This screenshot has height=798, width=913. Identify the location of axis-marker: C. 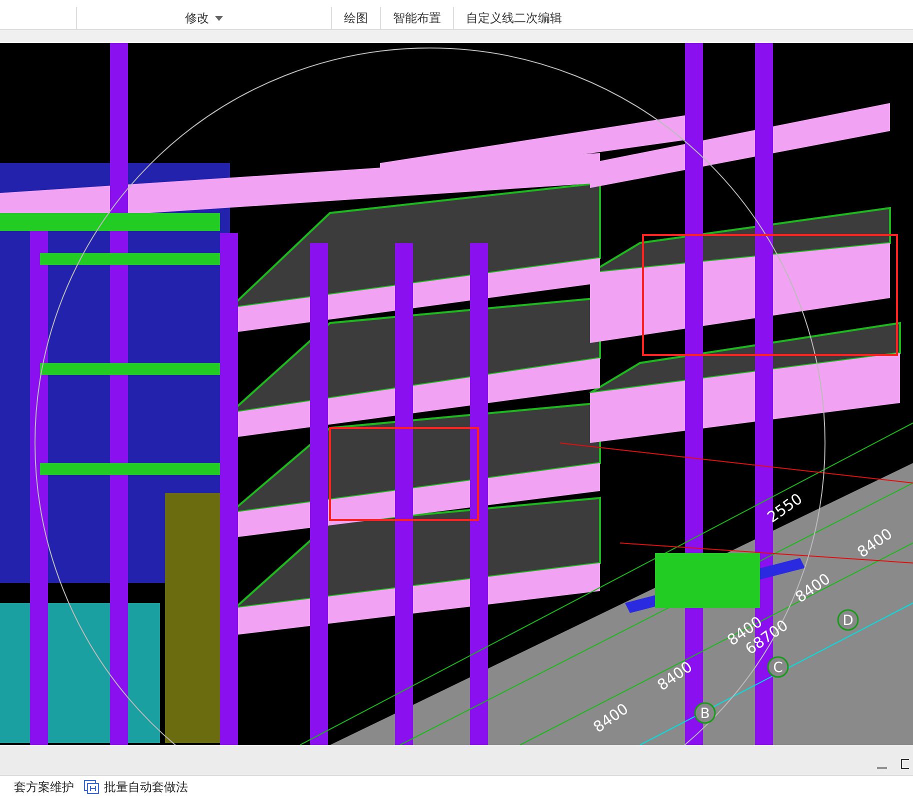
(778, 667).